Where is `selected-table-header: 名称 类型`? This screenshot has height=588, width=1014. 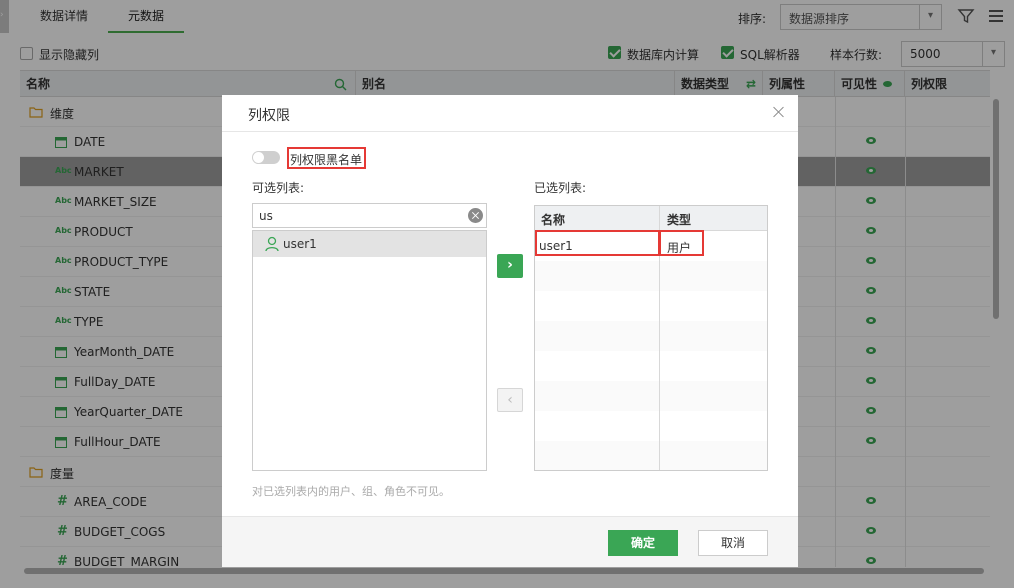 selected-table-header: 名称 类型 is located at coordinates (651, 218).